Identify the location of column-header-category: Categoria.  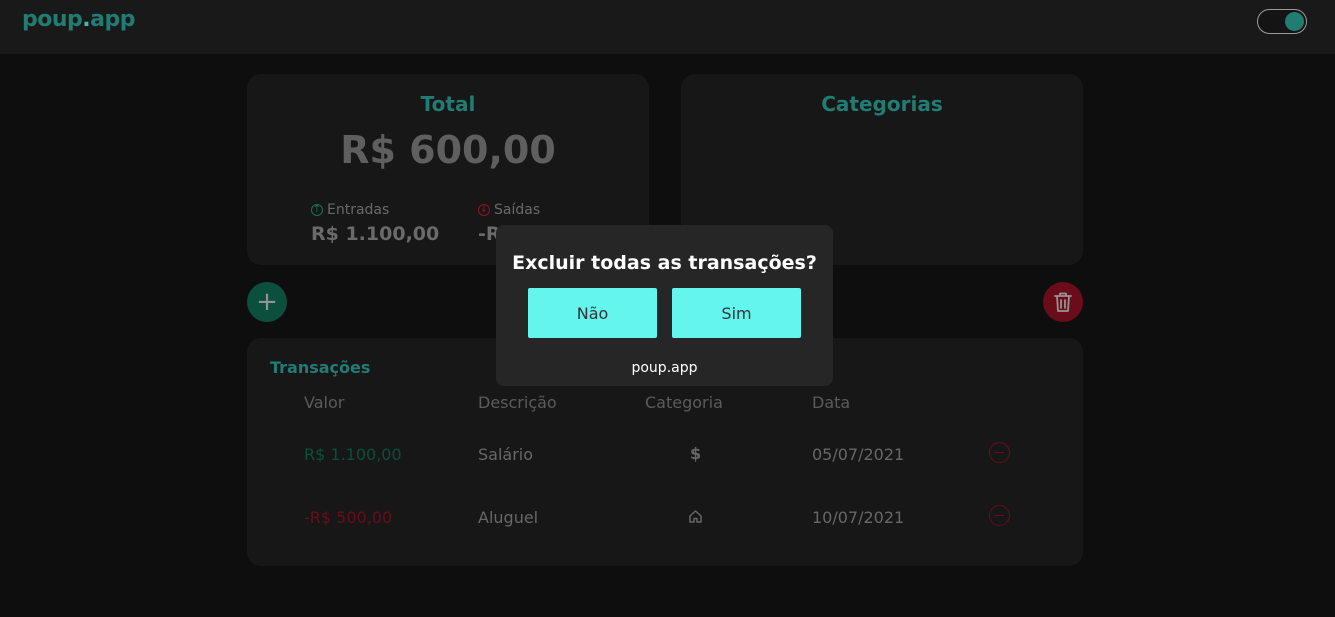
(684, 402).